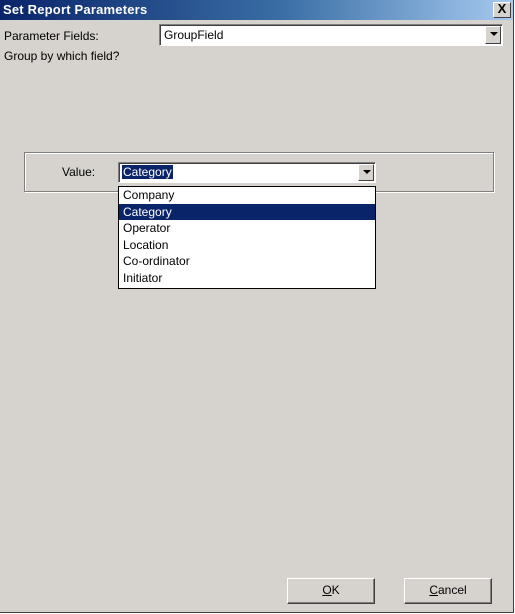 The width and height of the screenshot is (515, 614). What do you see at coordinates (247, 228) in the screenshot?
I see `list-item: Operator` at bounding box center [247, 228].